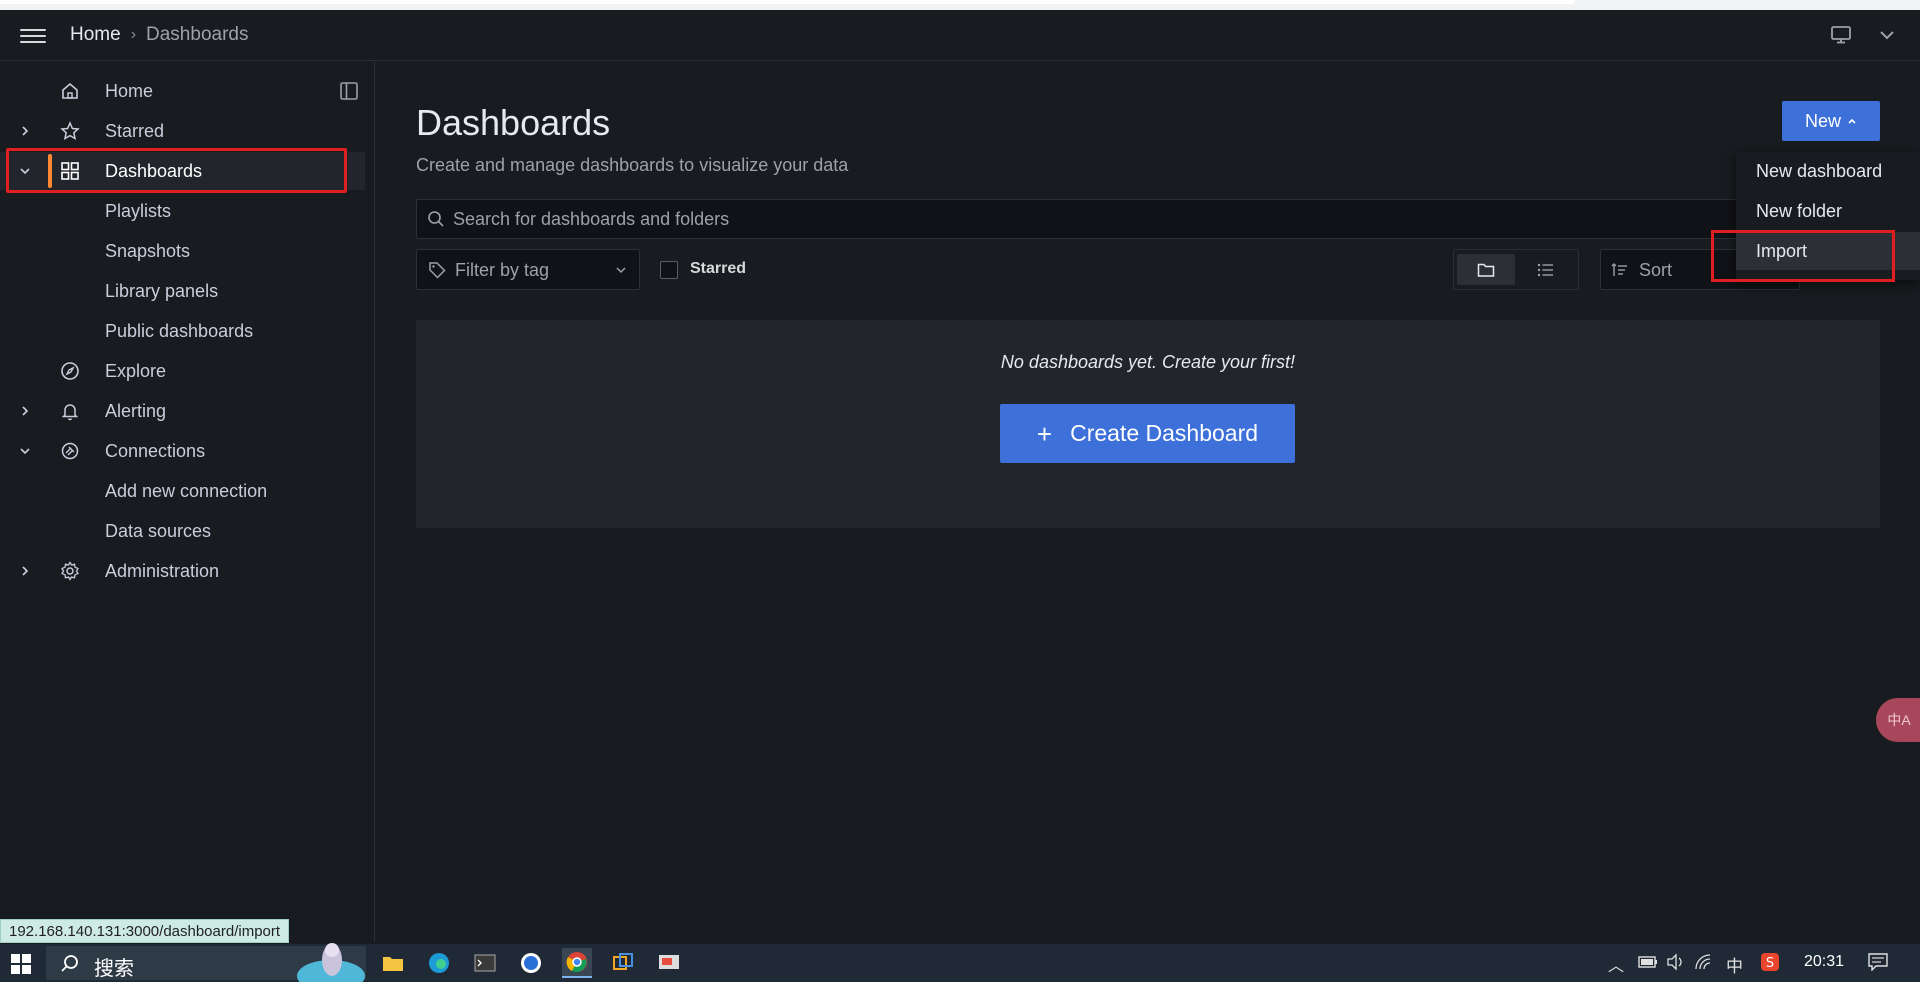 The height and width of the screenshot is (982, 1920). Describe the element at coordinates (182, 371) in the screenshot. I see `sidebar-item-explore: Explore` at that location.